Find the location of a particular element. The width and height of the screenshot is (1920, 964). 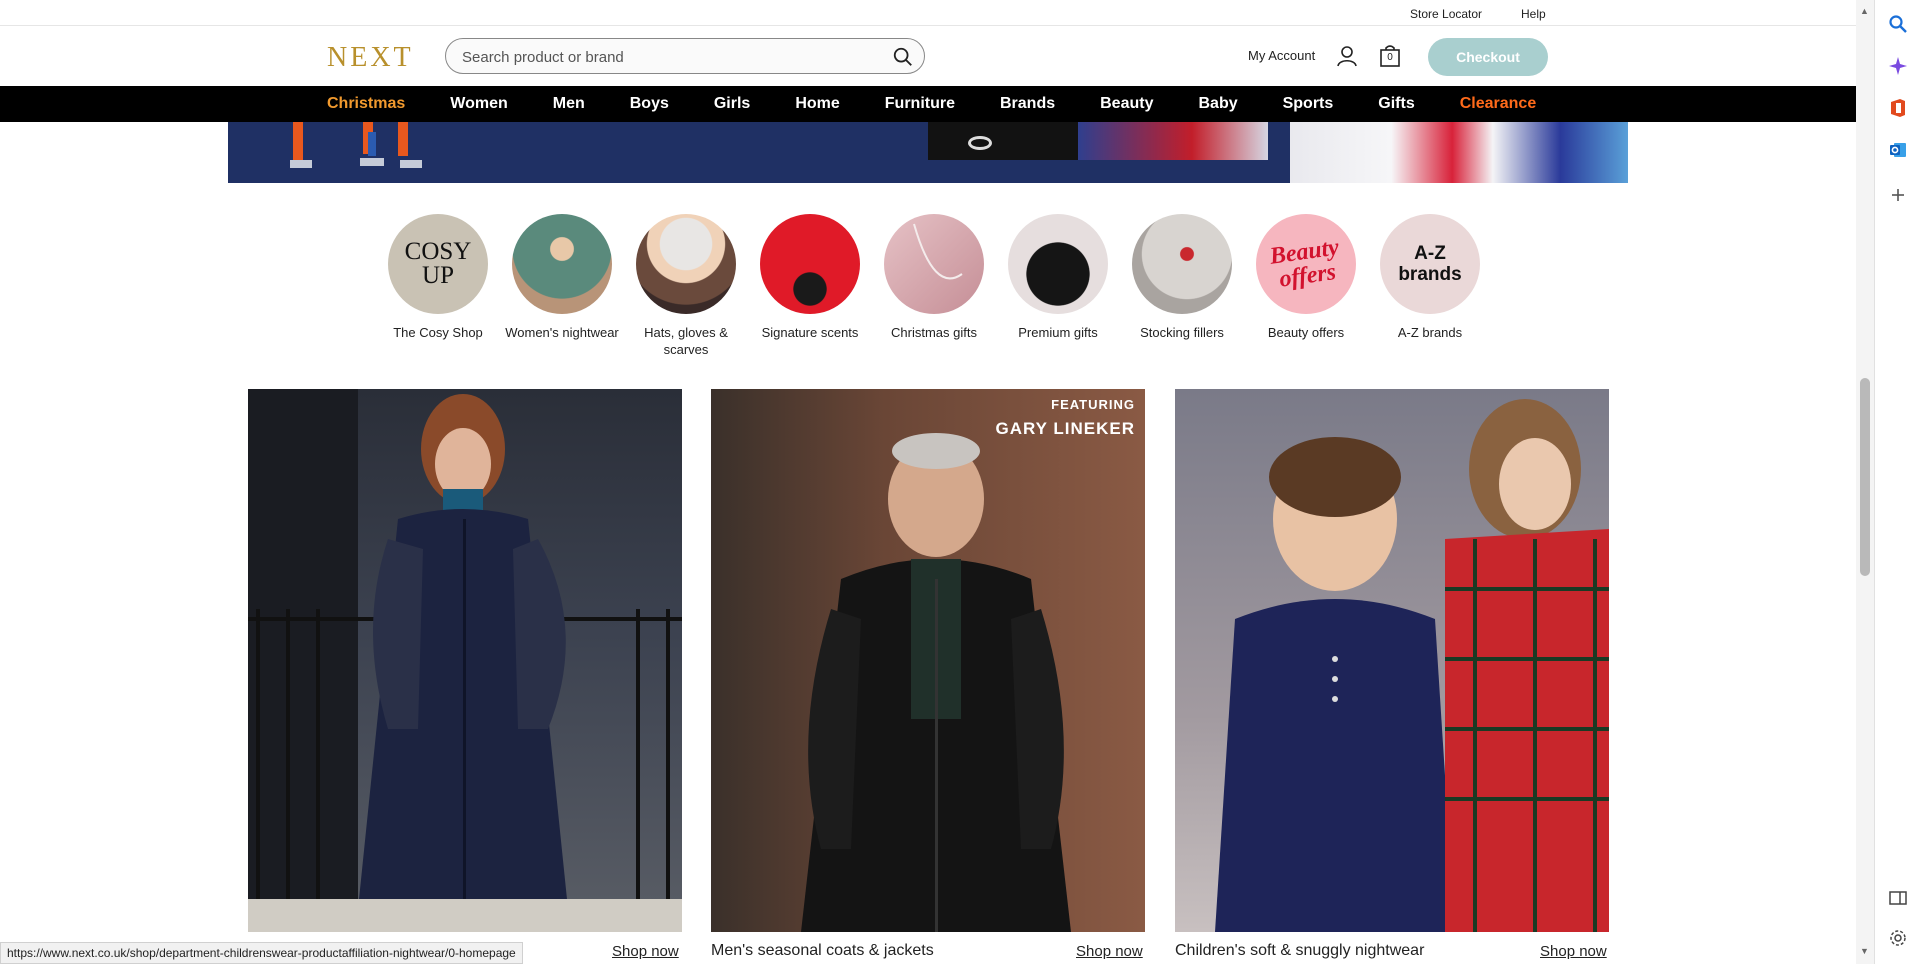

bag-count: 0 is located at coordinates (1390, 57).